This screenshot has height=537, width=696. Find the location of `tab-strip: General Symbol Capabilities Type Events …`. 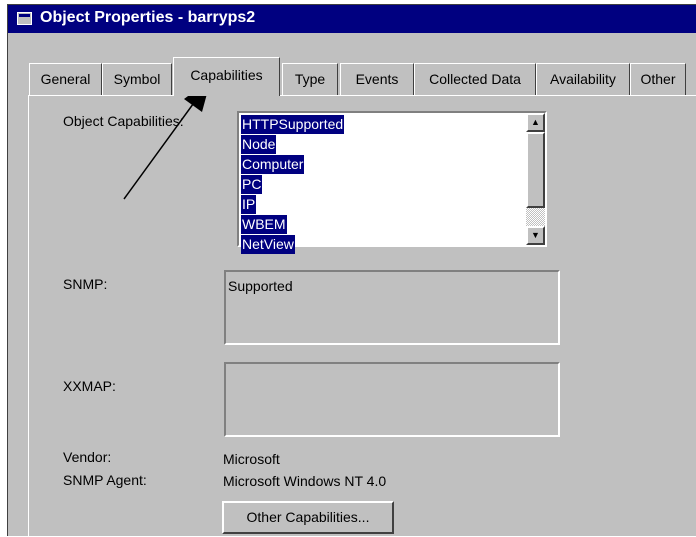

tab-strip: General Symbol Capabilities Type Events … is located at coordinates (352, 76).